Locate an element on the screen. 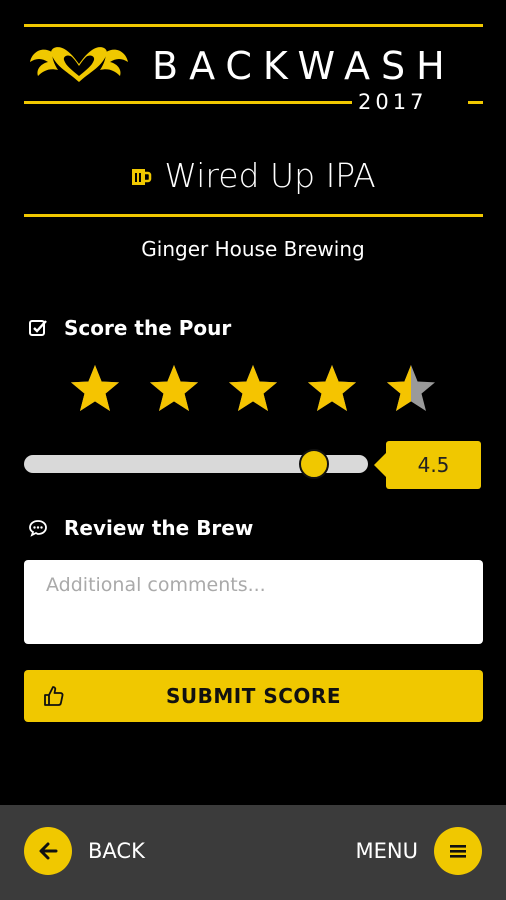 The height and width of the screenshot is (900, 506). review-section-heading: Review the Brew is located at coordinates (140, 528).